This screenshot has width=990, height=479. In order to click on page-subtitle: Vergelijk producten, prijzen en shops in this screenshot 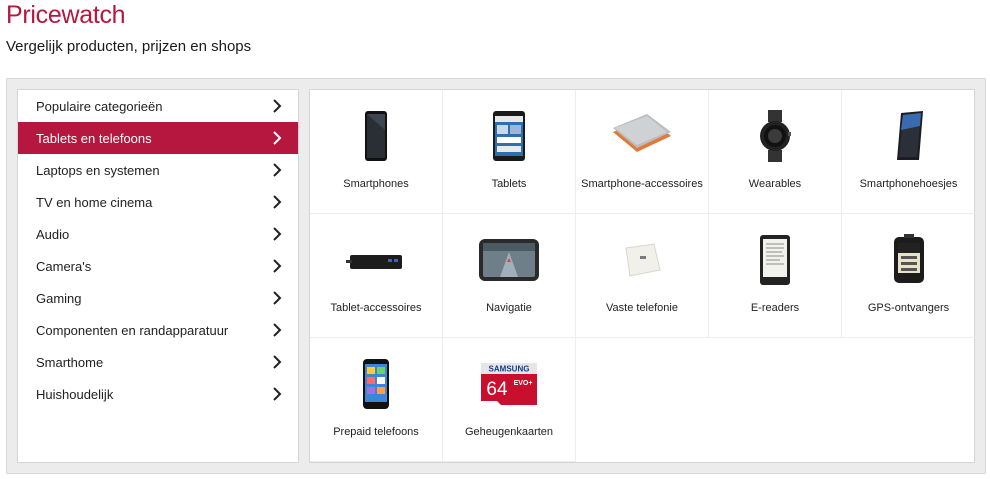, I will do `click(129, 46)`.